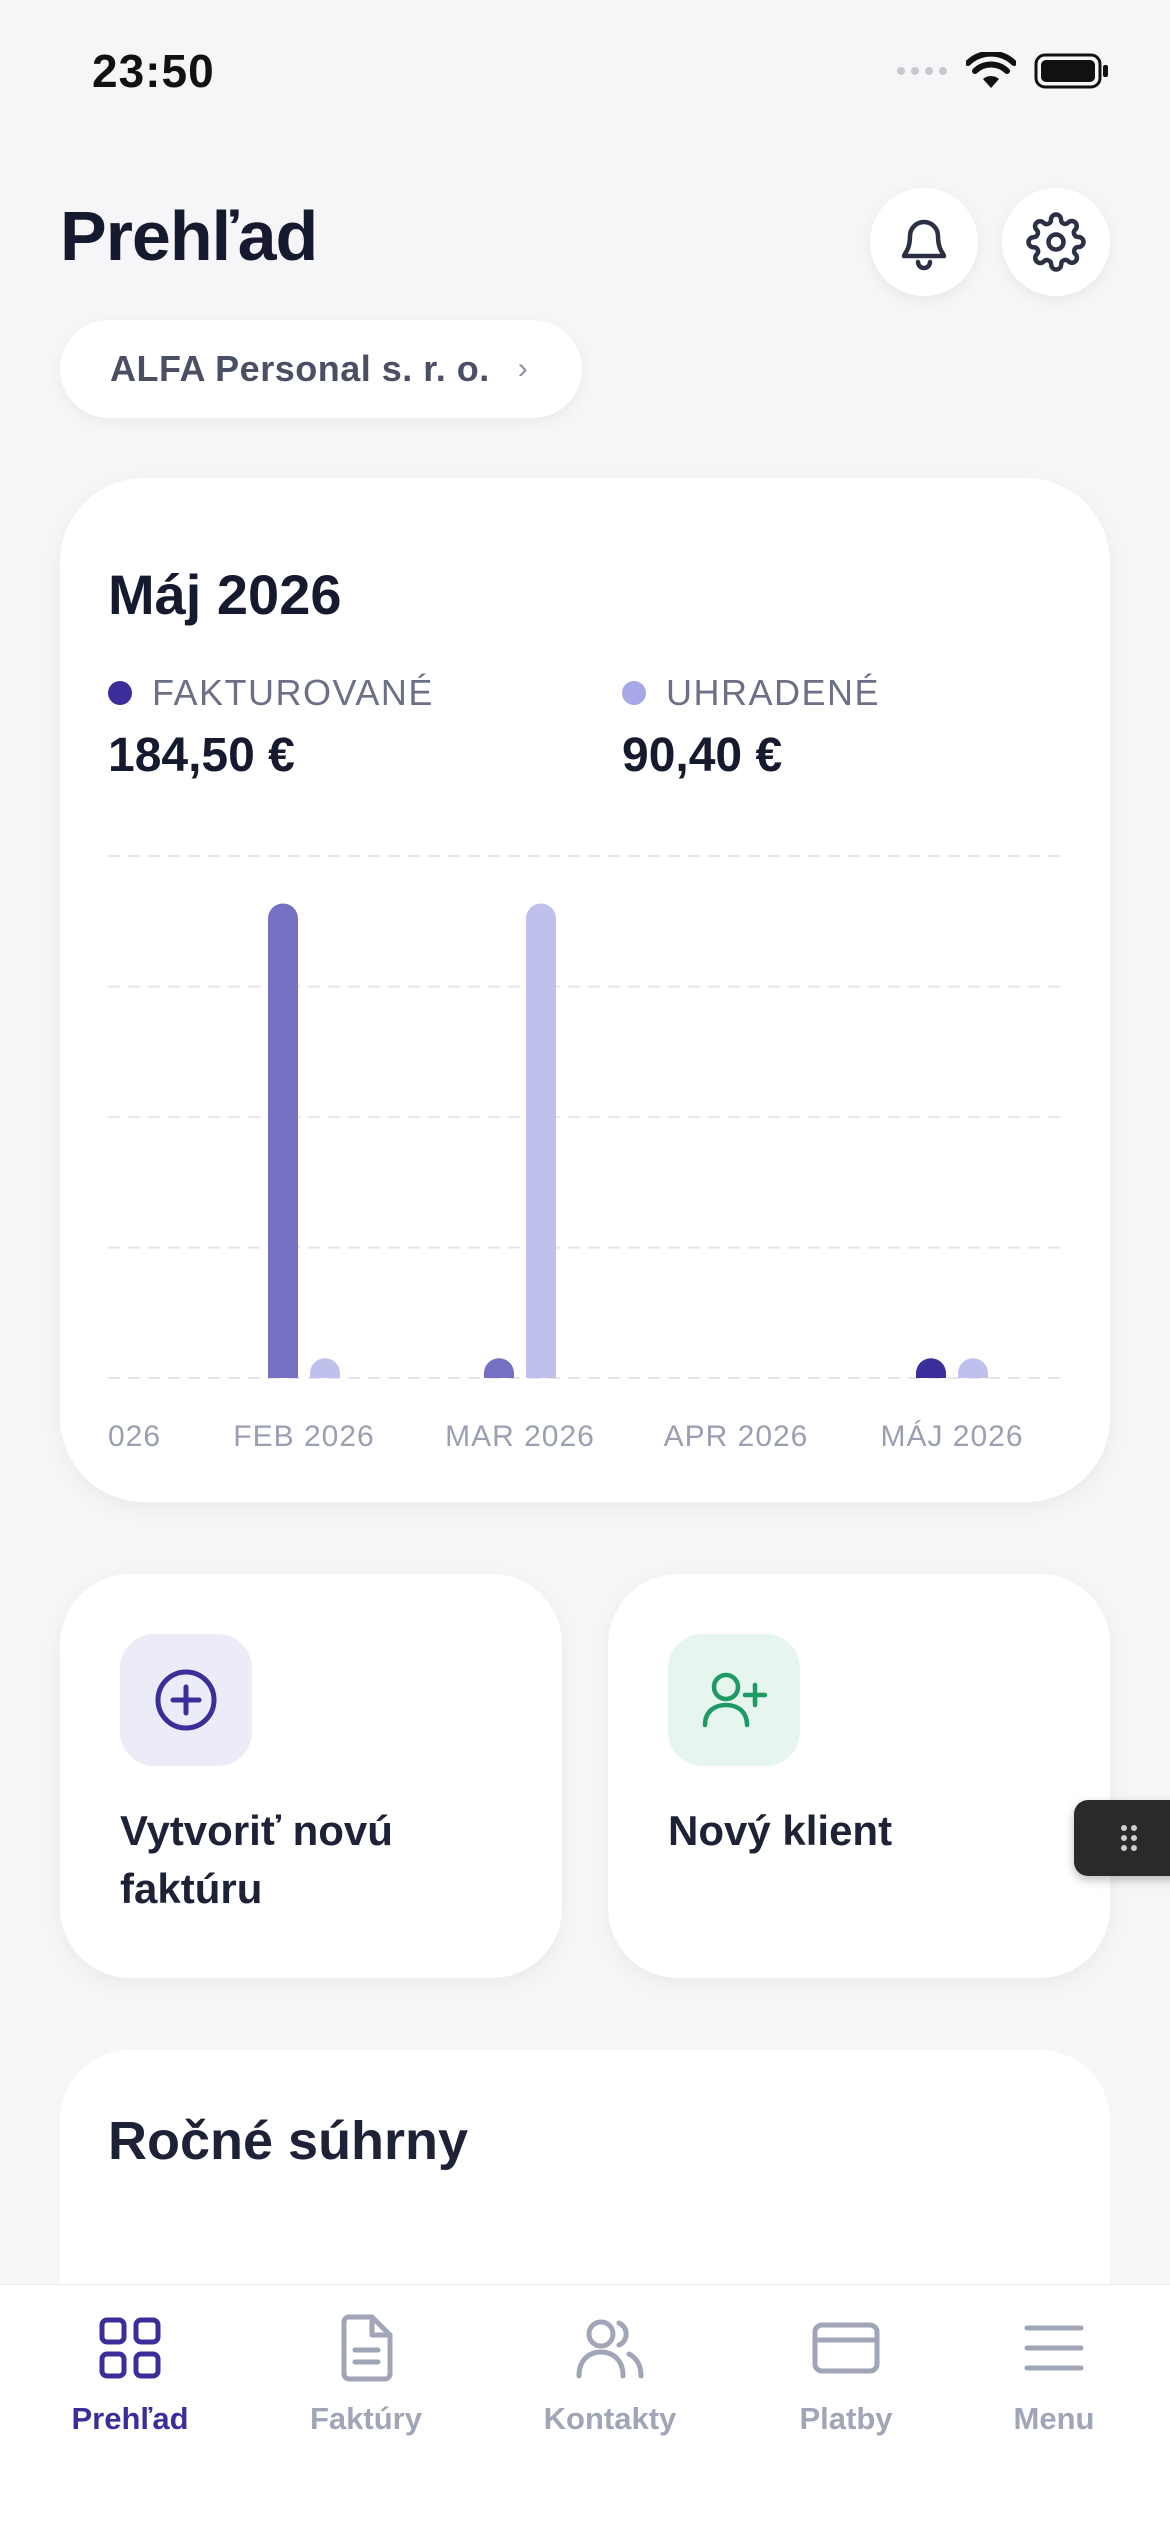 The image size is (1170, 2532). I want to click on drag-handle-icon, so click(1129, 1838).